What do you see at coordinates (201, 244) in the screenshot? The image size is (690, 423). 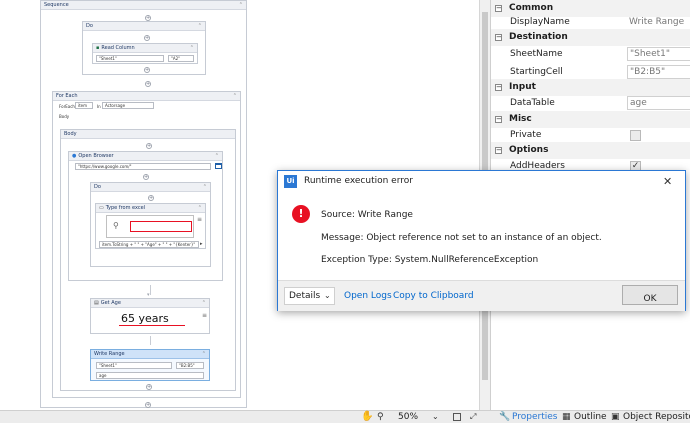 I see `dropdown-arrow-icon: ▸` at bounding box center [201, 244].